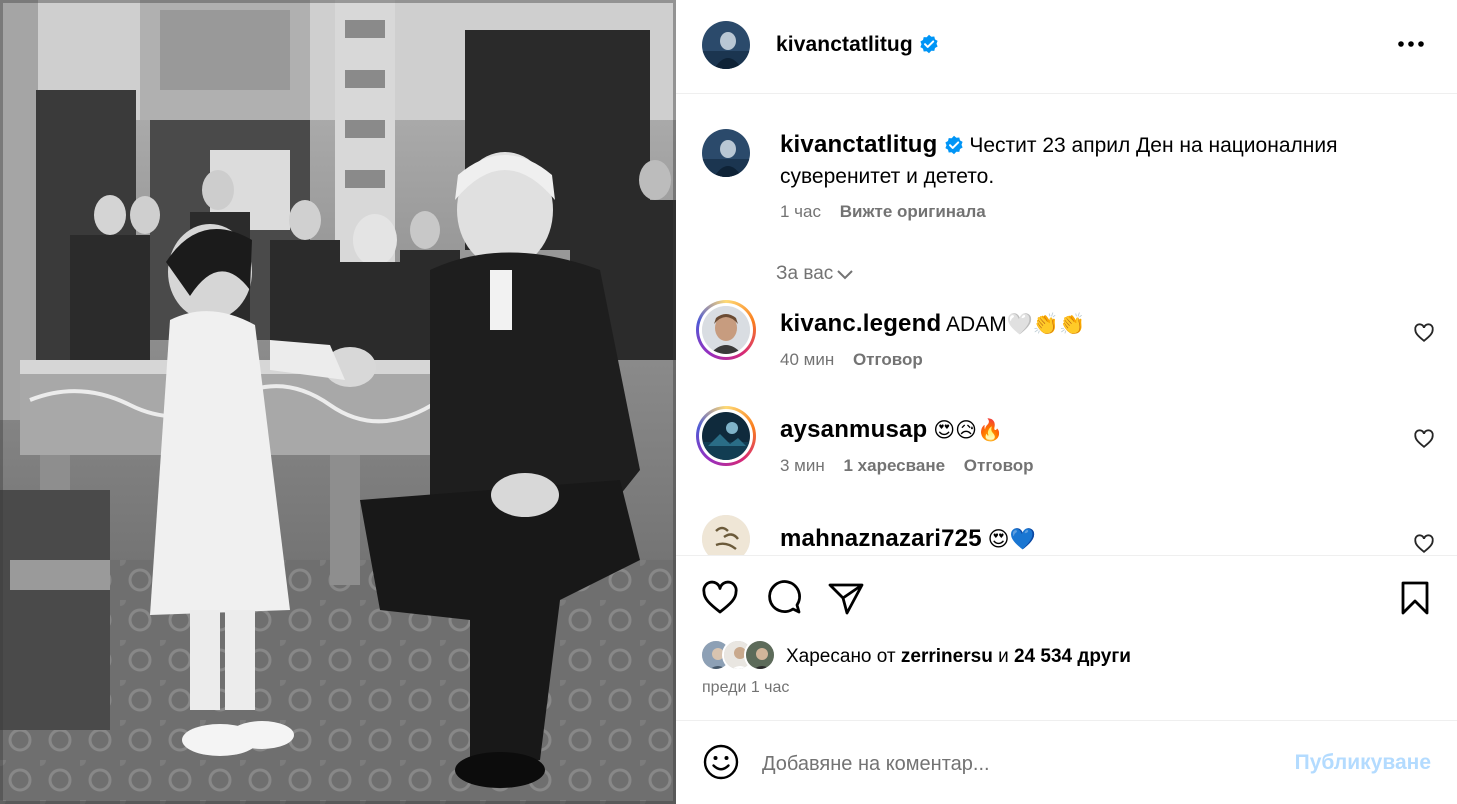 The image size is (1457, 804). I want to click on paper-plane-icon, so click(846, 599).